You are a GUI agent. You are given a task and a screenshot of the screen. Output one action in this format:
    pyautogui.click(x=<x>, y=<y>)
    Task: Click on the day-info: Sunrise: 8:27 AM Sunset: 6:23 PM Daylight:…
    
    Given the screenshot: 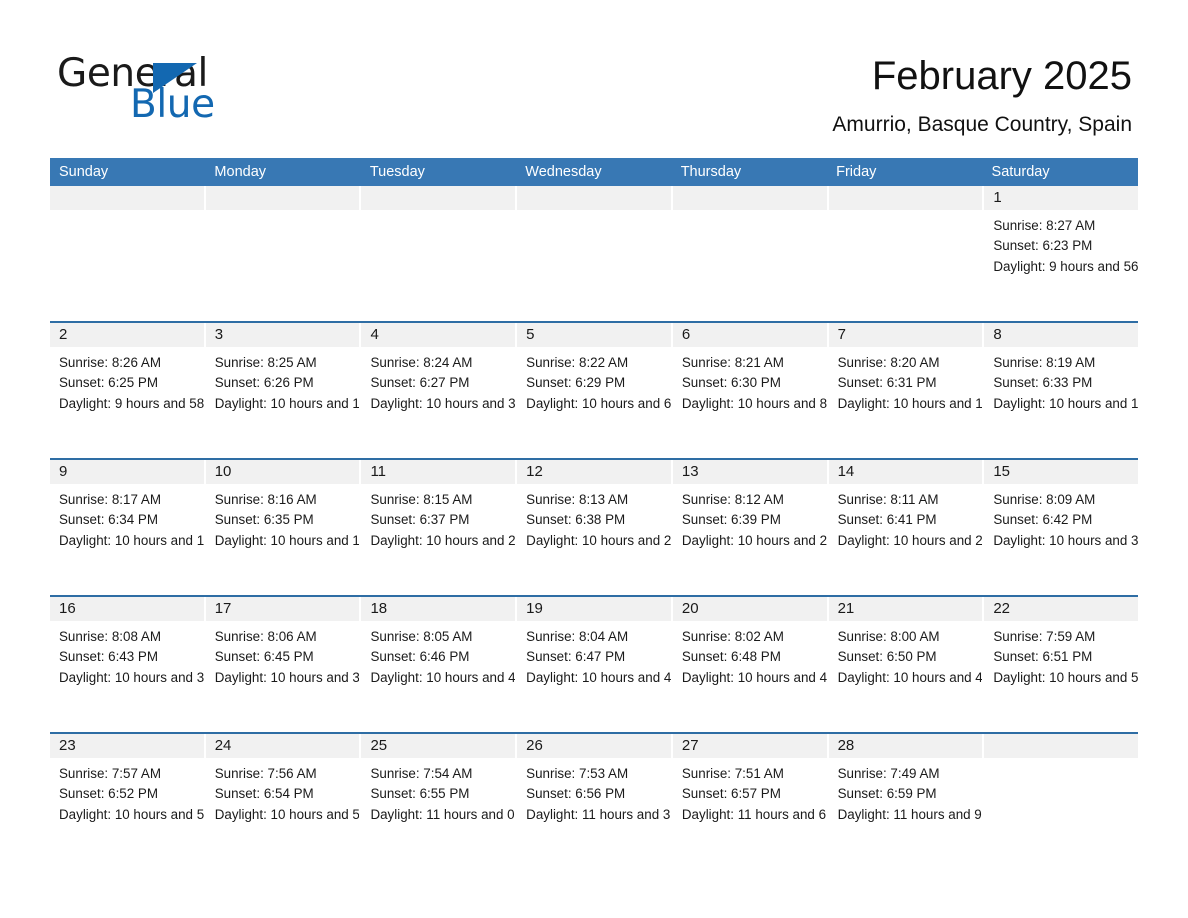 What is the action you would take?
    pyautogui.click(x=1061, y=243)
    